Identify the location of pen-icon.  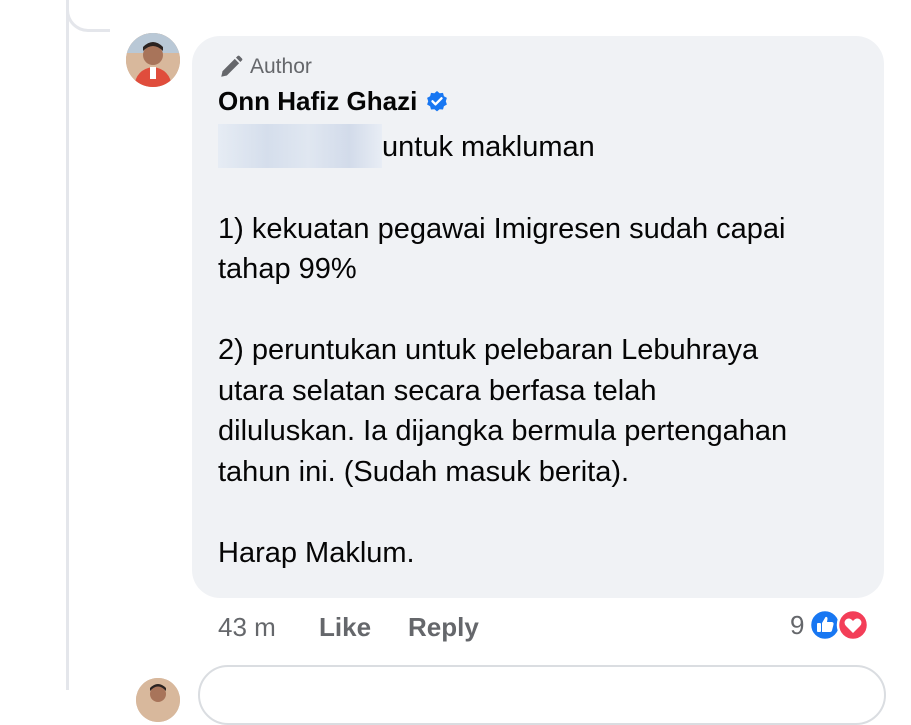
(232, 66).